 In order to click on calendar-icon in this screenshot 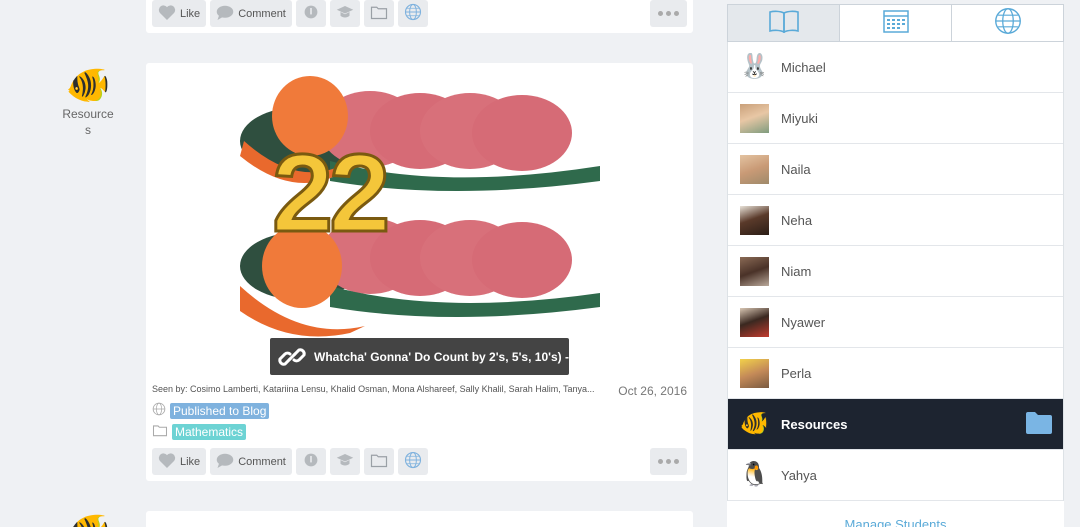, I will do `click(896, 23)`.